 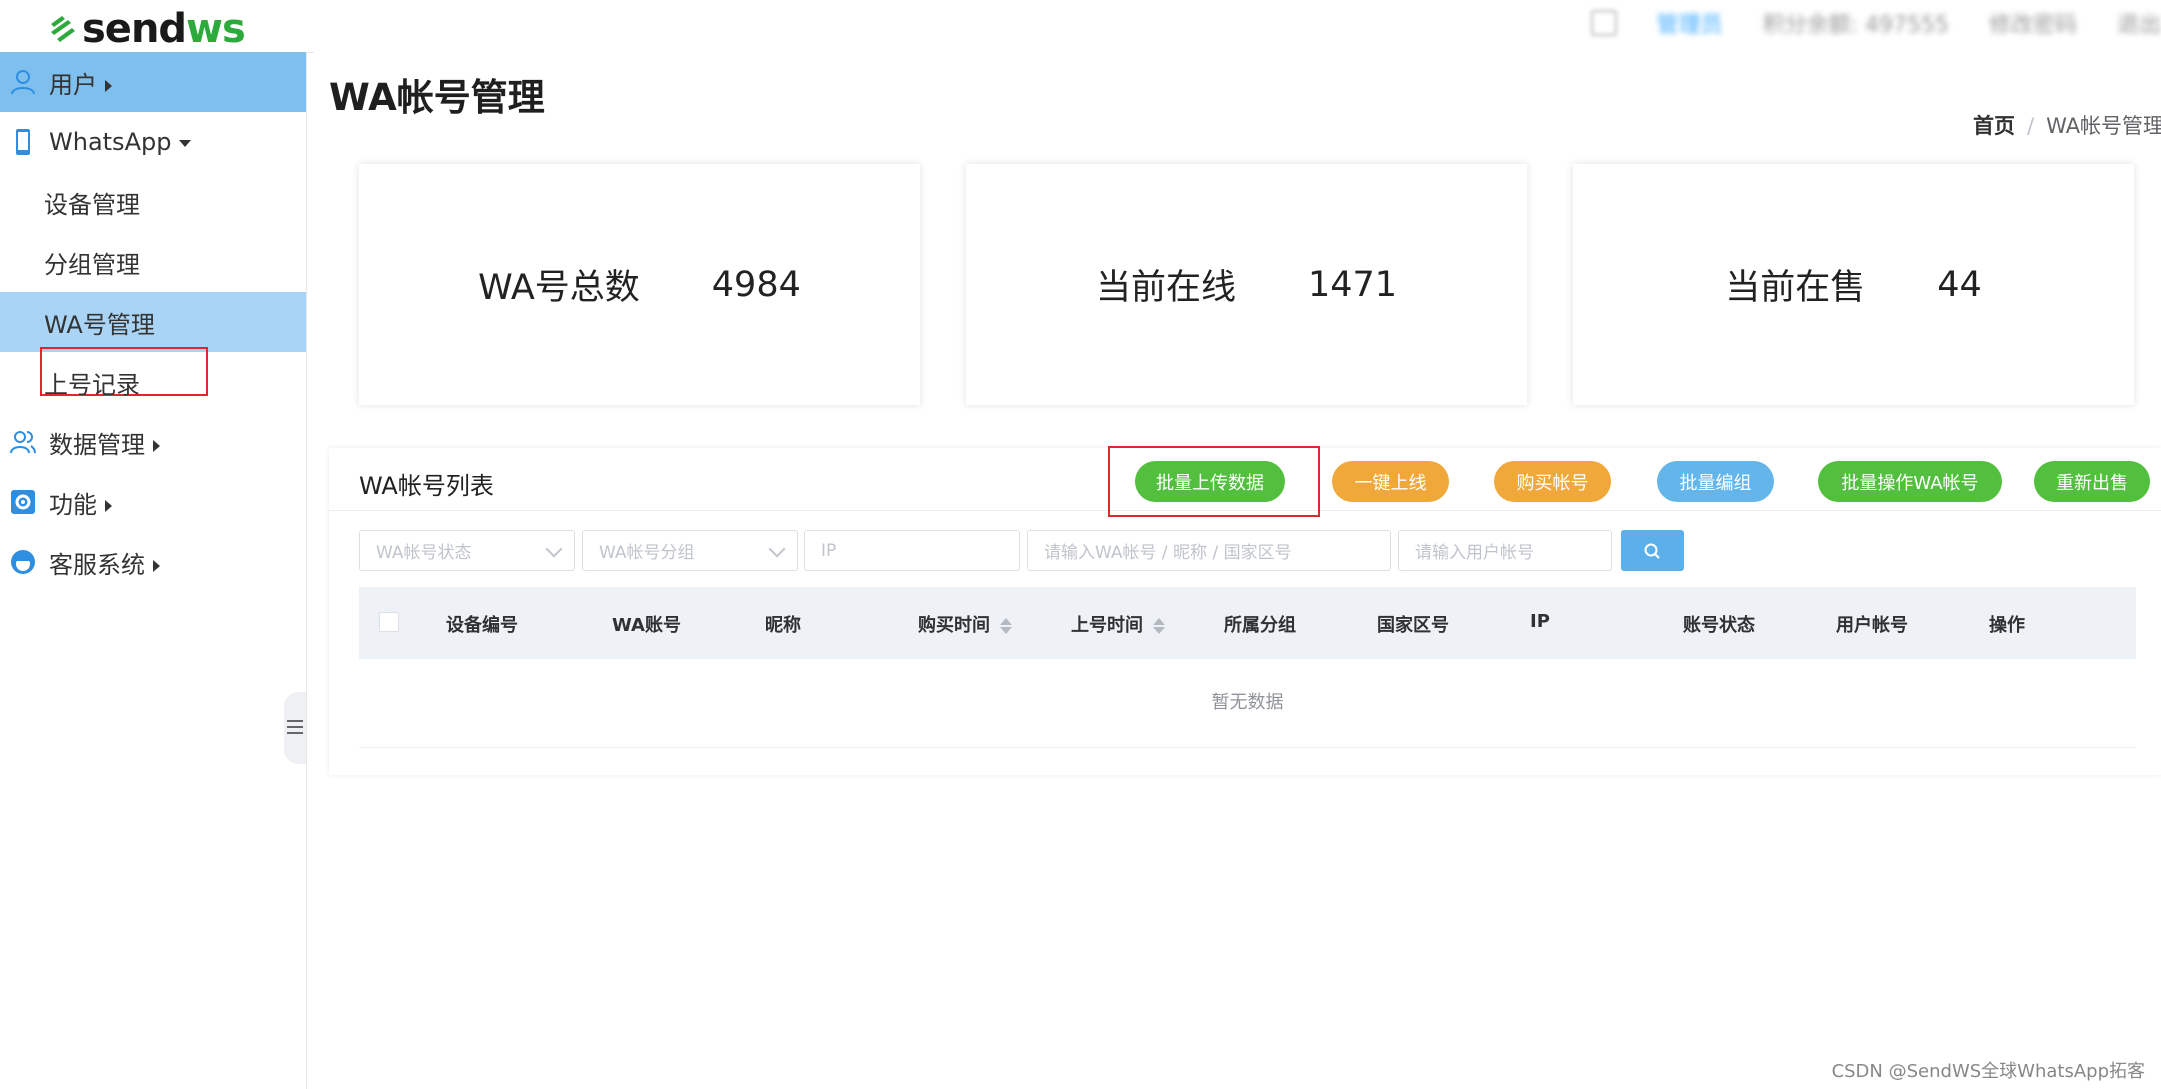 I want to click on watermark: CSDN @SendWS全球WhatsApp拓客, so click(x=1988, y=1071).